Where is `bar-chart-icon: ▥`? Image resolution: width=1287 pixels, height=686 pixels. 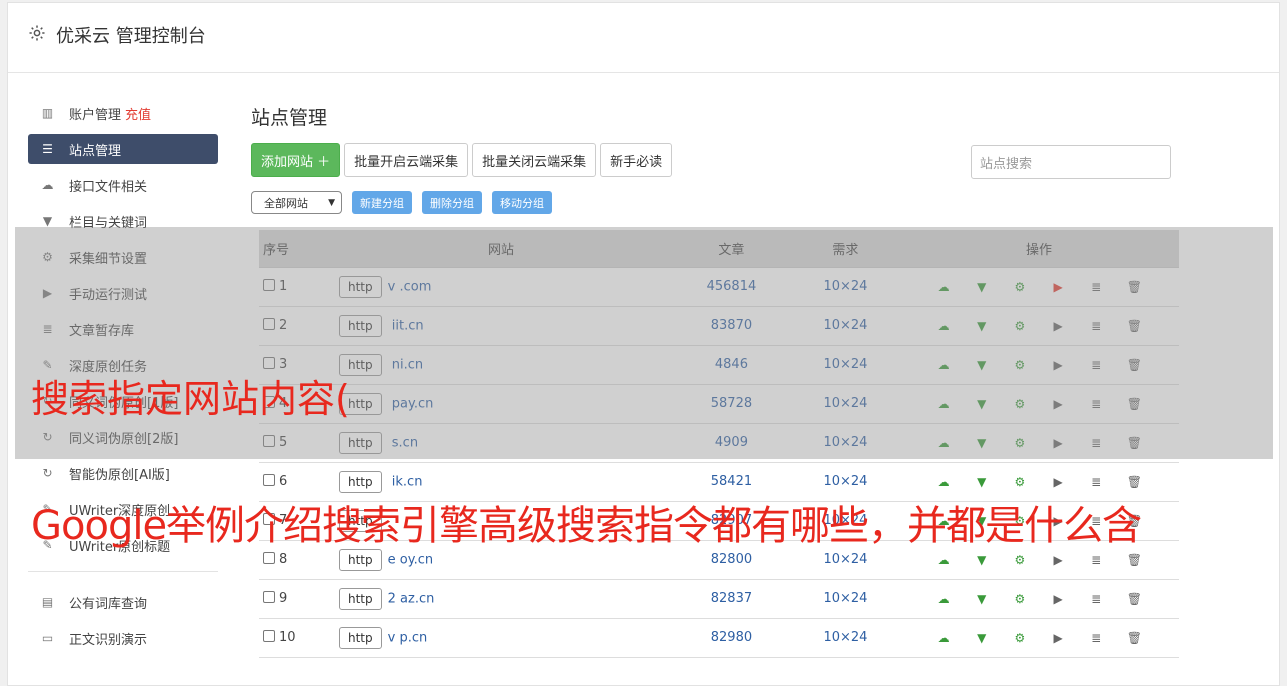
bar-chart-icon: ▥ is located at coordinates (47, 113).